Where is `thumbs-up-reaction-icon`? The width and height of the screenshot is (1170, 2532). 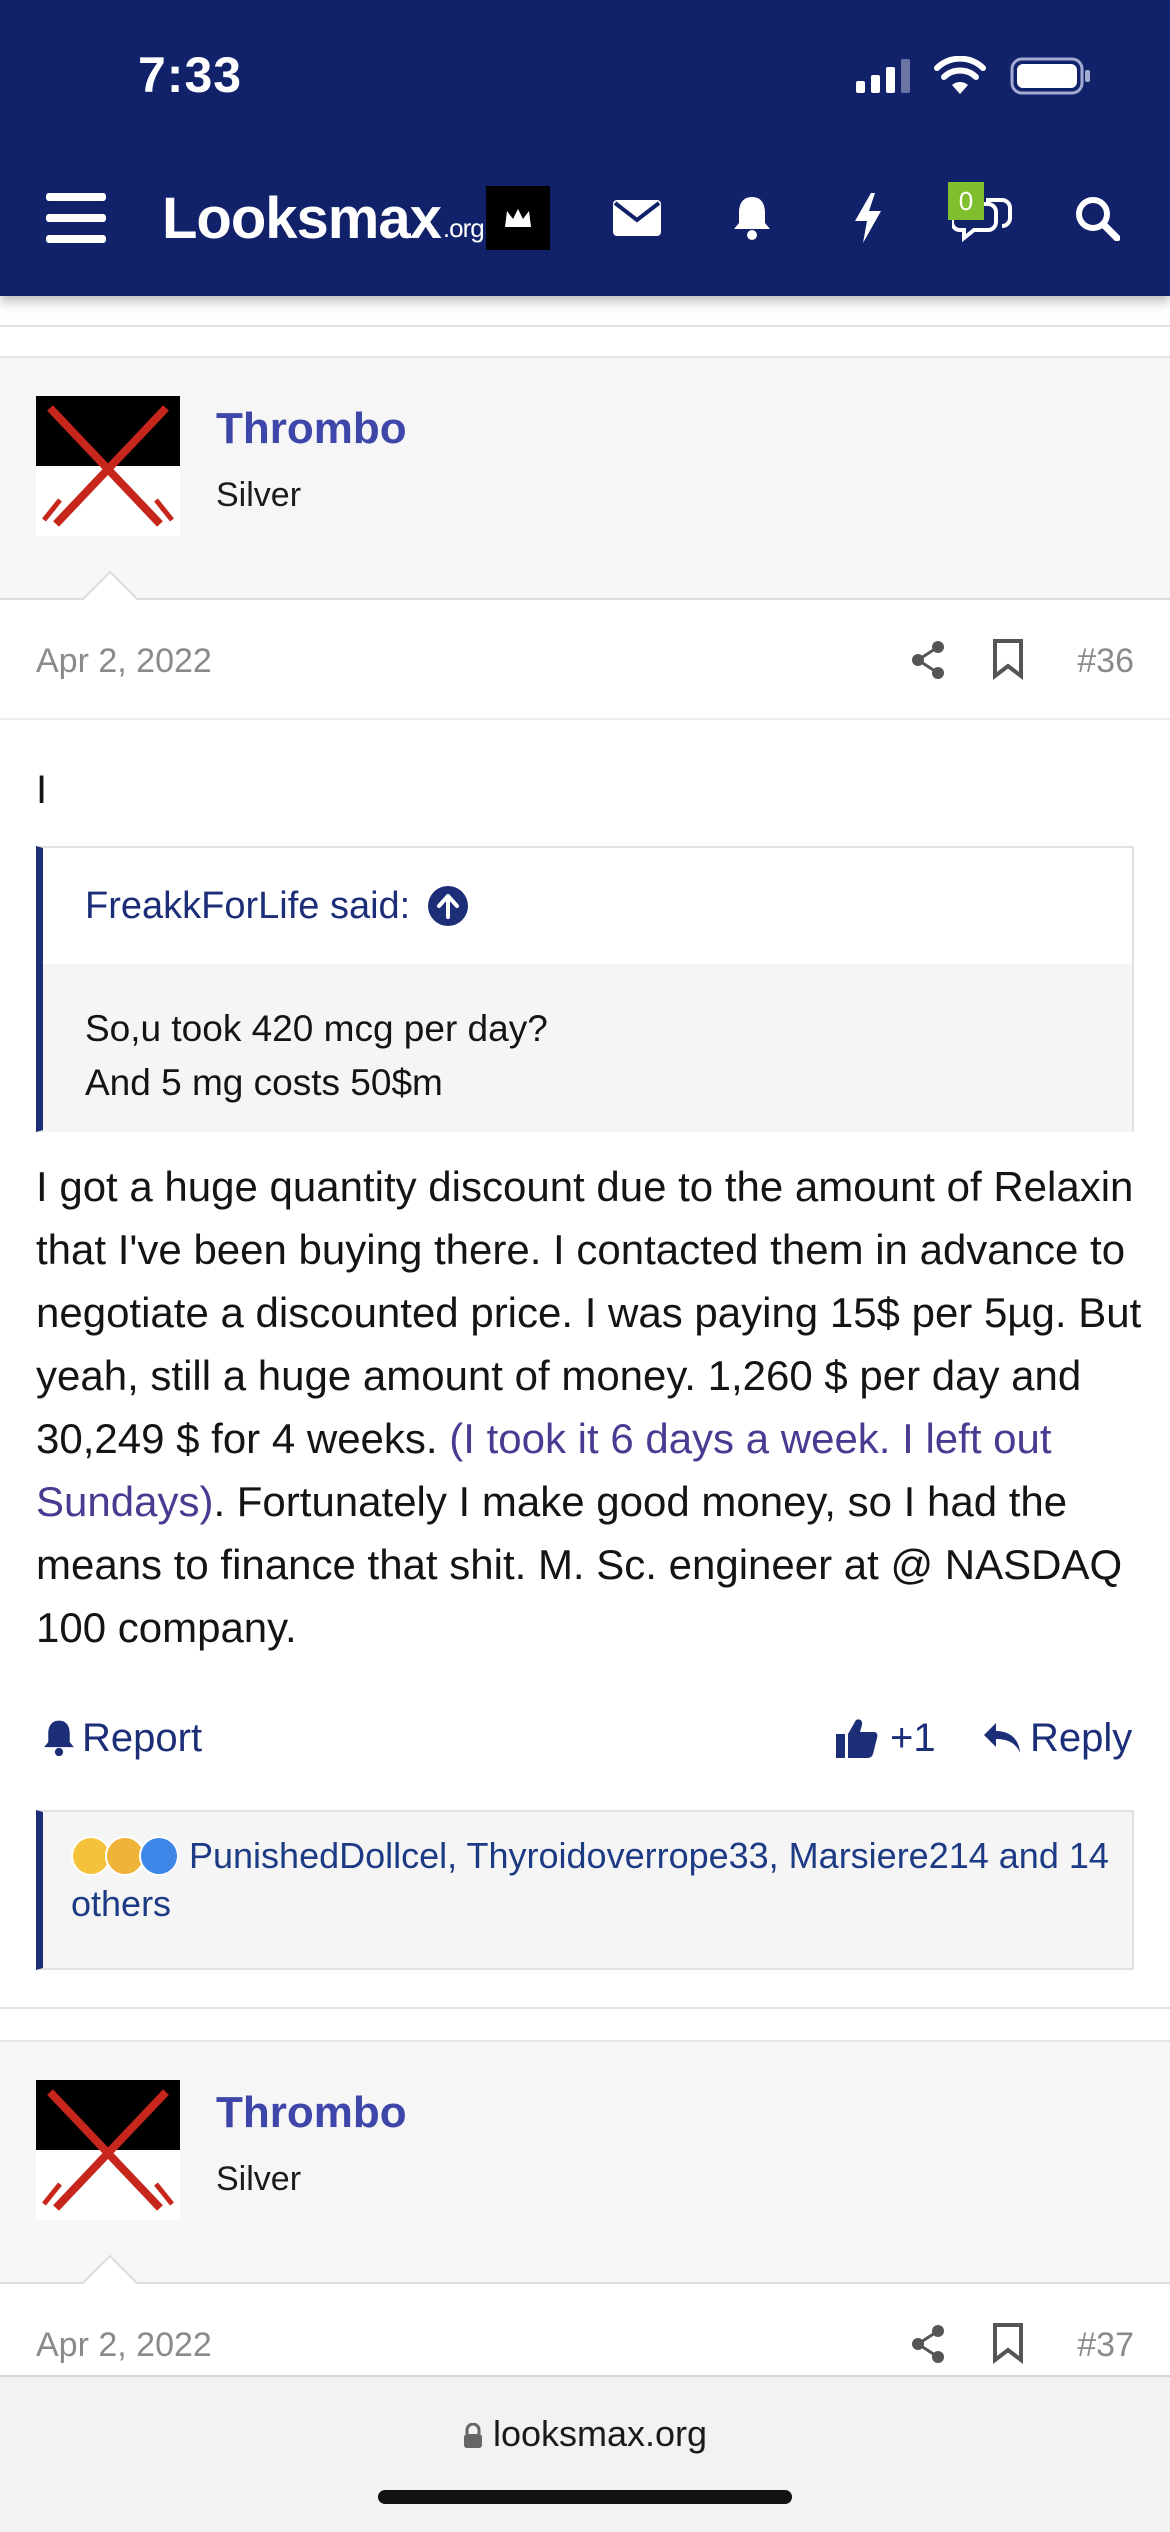 thumbs-up-reaction-icon is located at coordinates (159, 1856).